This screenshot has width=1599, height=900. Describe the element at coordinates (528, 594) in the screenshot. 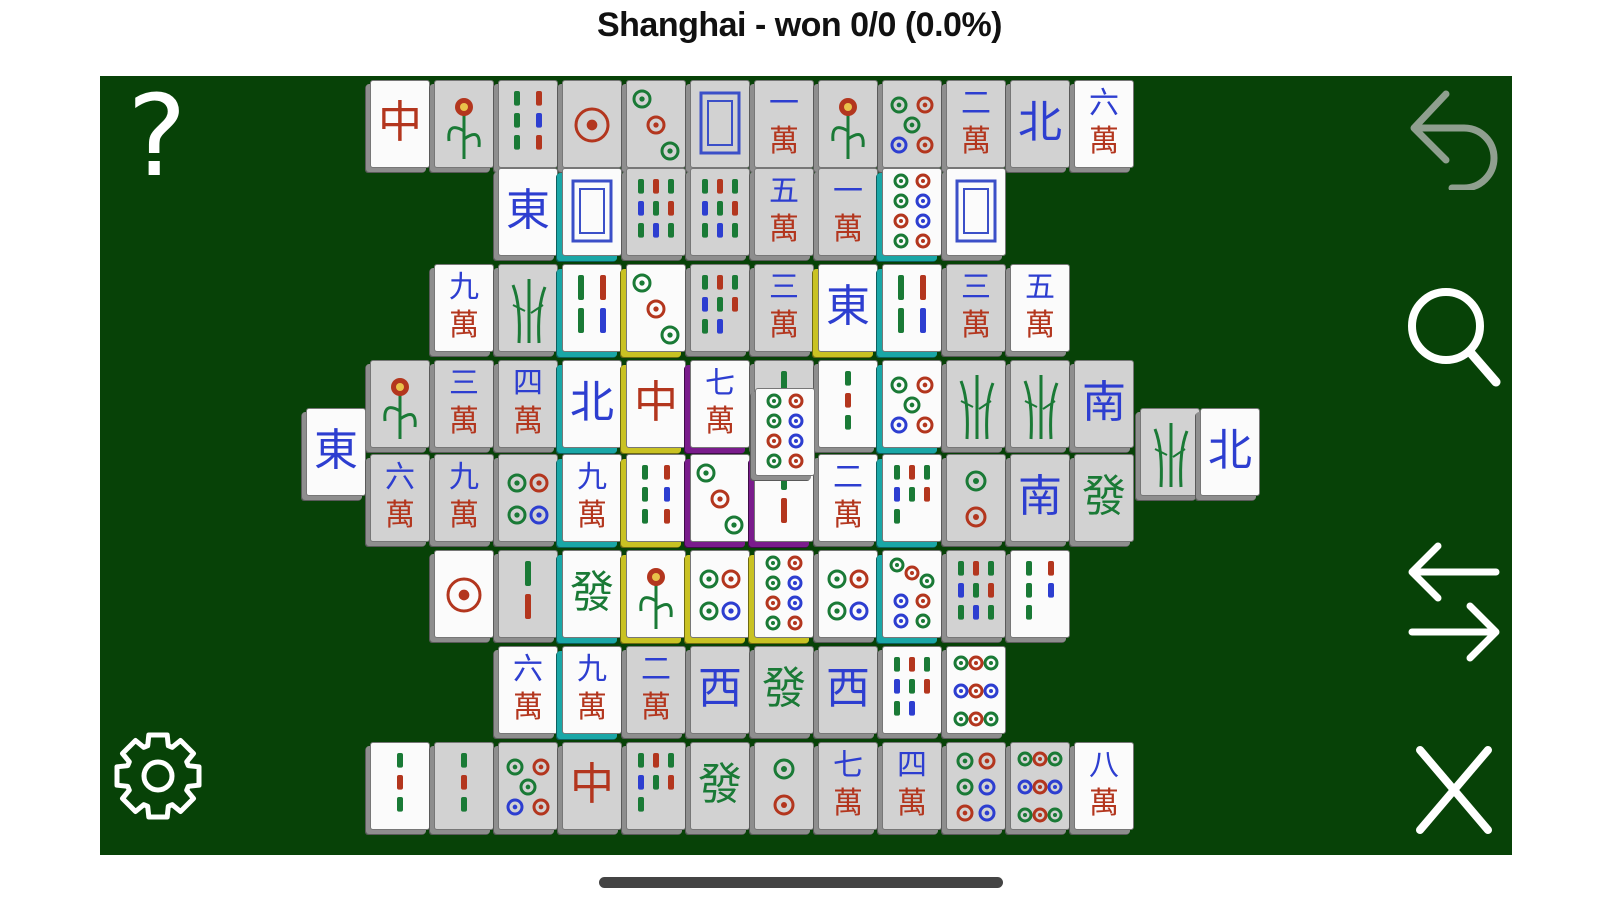

I see `bamboo-2-tile` at that location.